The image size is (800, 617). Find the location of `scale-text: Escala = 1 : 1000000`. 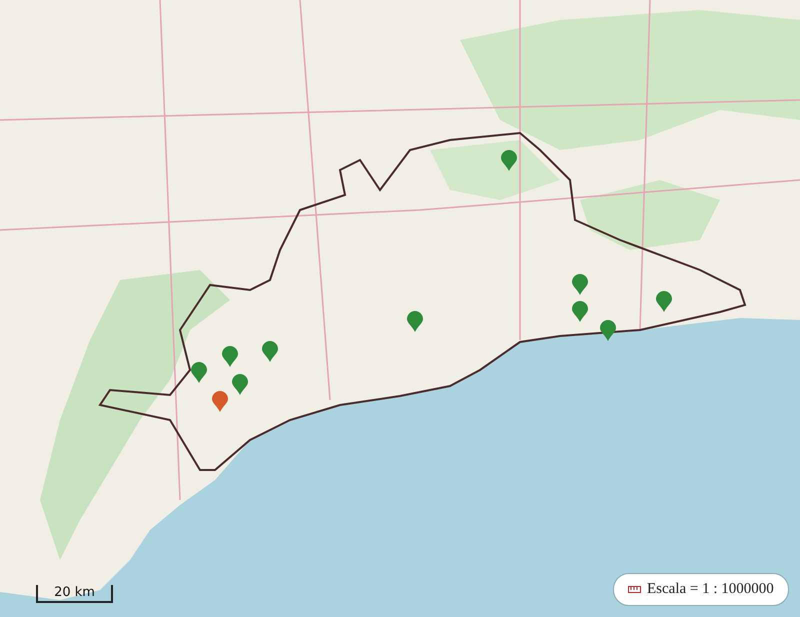

scale-text: Escala = 1 : 1000000 is located at coordinates (710, 589).